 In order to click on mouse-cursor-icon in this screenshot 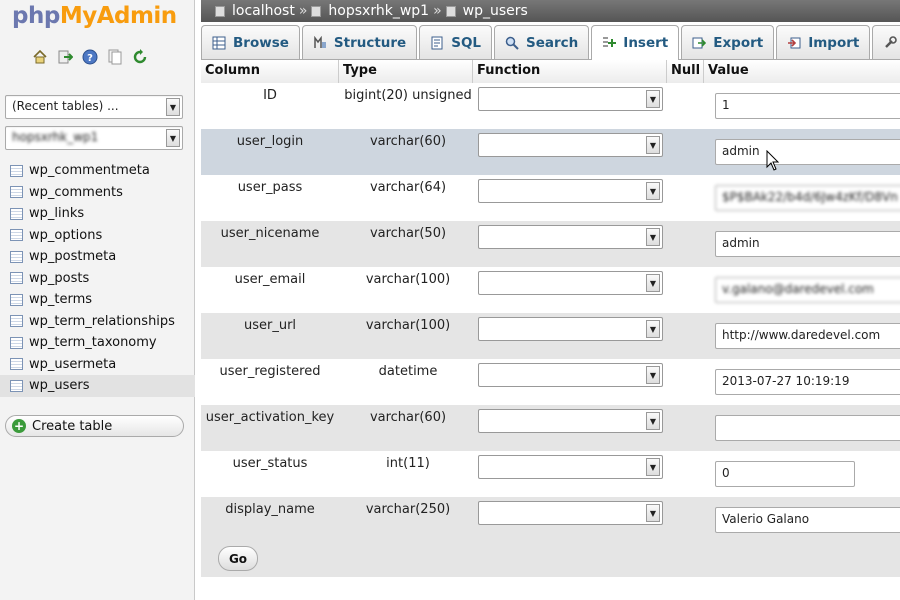, I will do `click(773, 160)`.